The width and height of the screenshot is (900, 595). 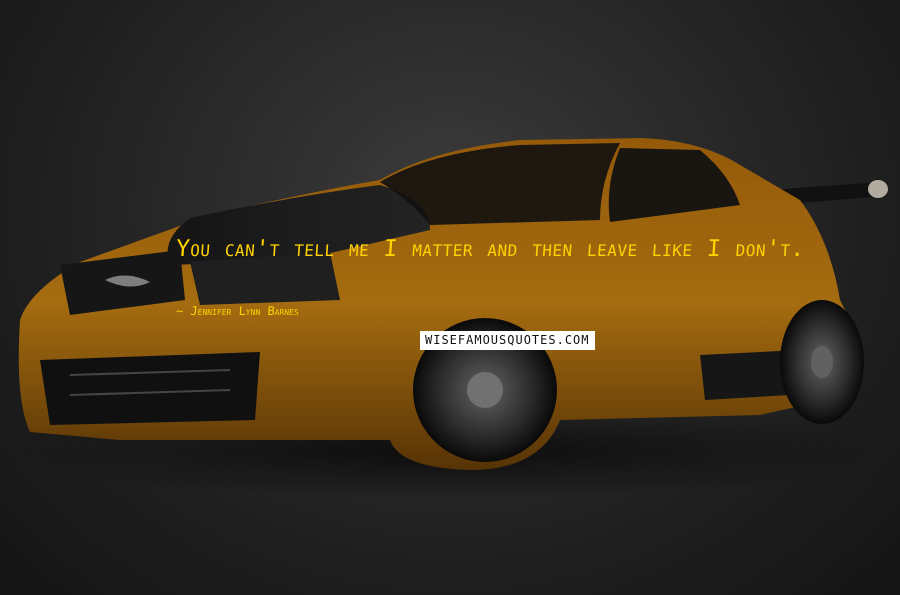 I want to click on watermark-logo: WISEFAMOUSQUOTES.COM, so click(x=507, y=340).